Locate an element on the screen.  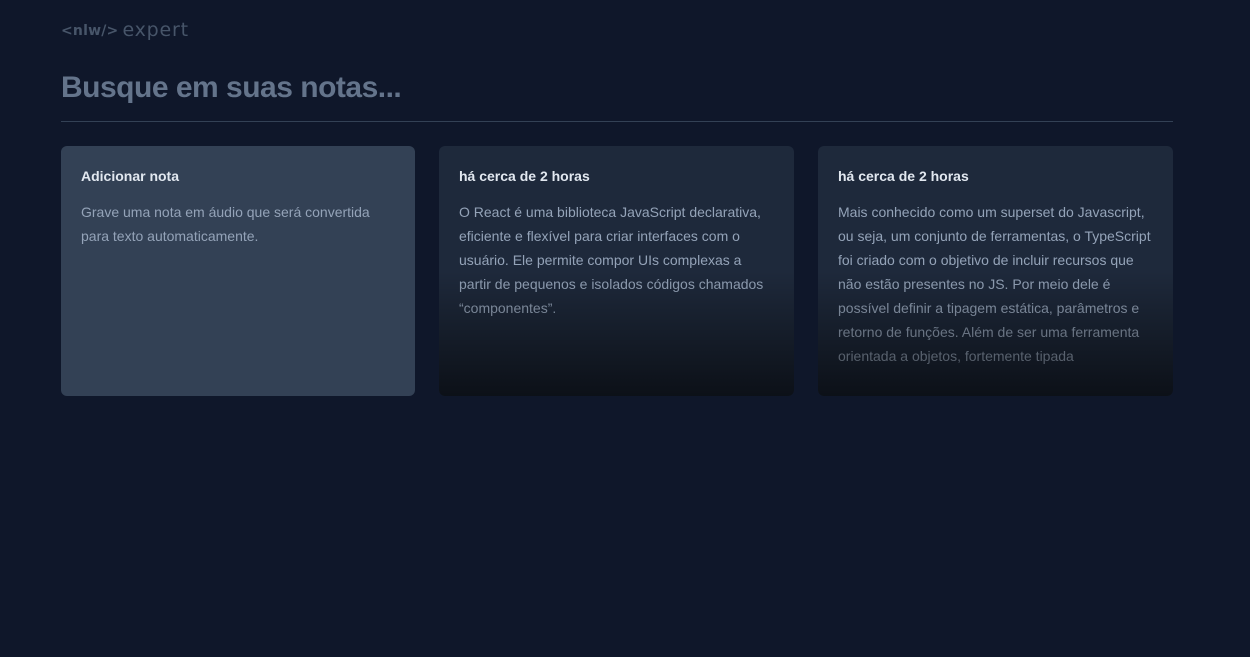
add-note-title: Adicionar nota is located at coordinates (130, 176).